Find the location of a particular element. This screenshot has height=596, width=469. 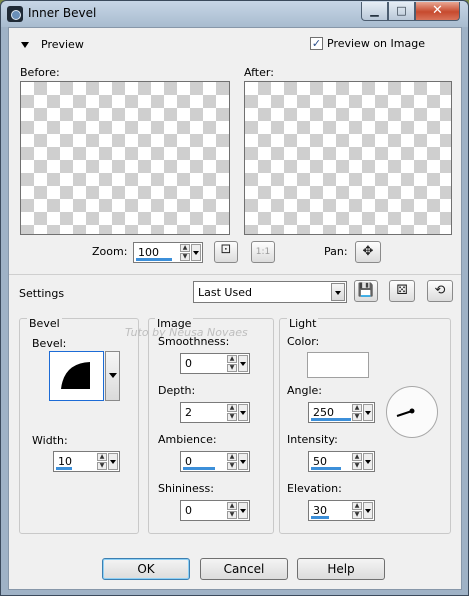

elevation-level-bar is located at coordinates (320, 517).